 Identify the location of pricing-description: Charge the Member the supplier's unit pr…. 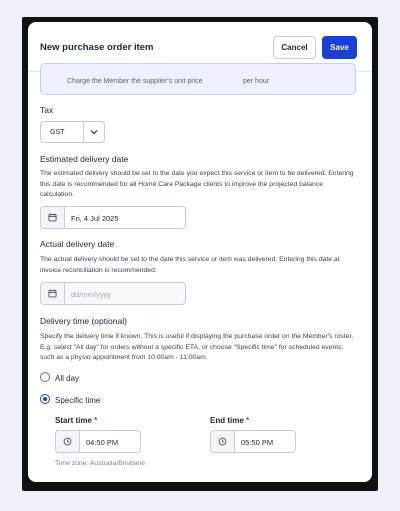
(135, 81).